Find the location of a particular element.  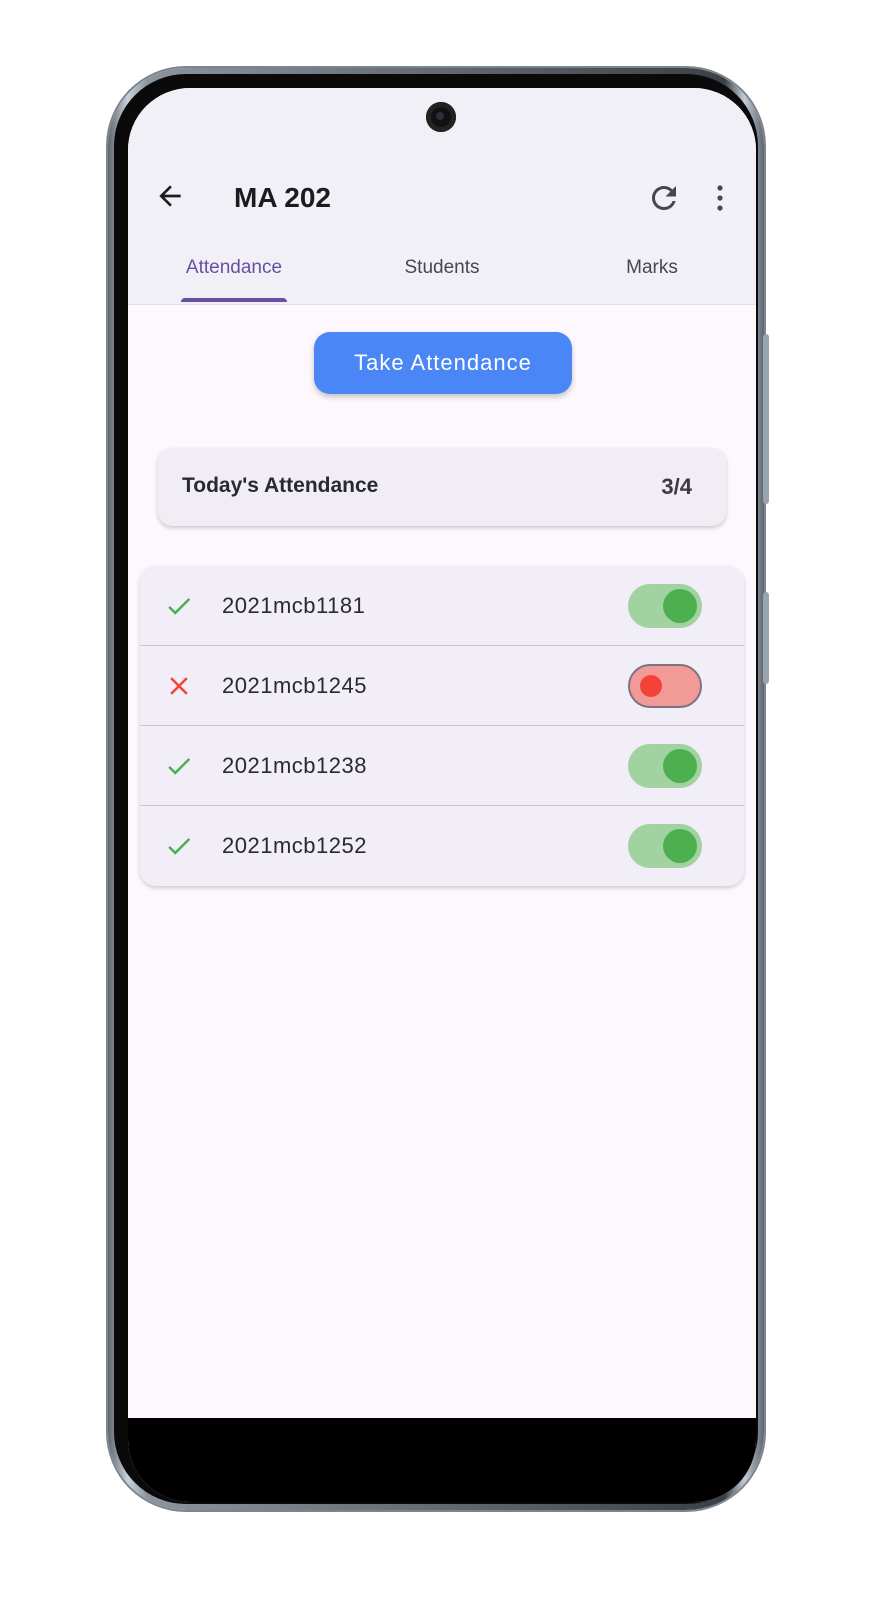

tab-bar: Attendance Students Marks is located at coordinates (442, 271).